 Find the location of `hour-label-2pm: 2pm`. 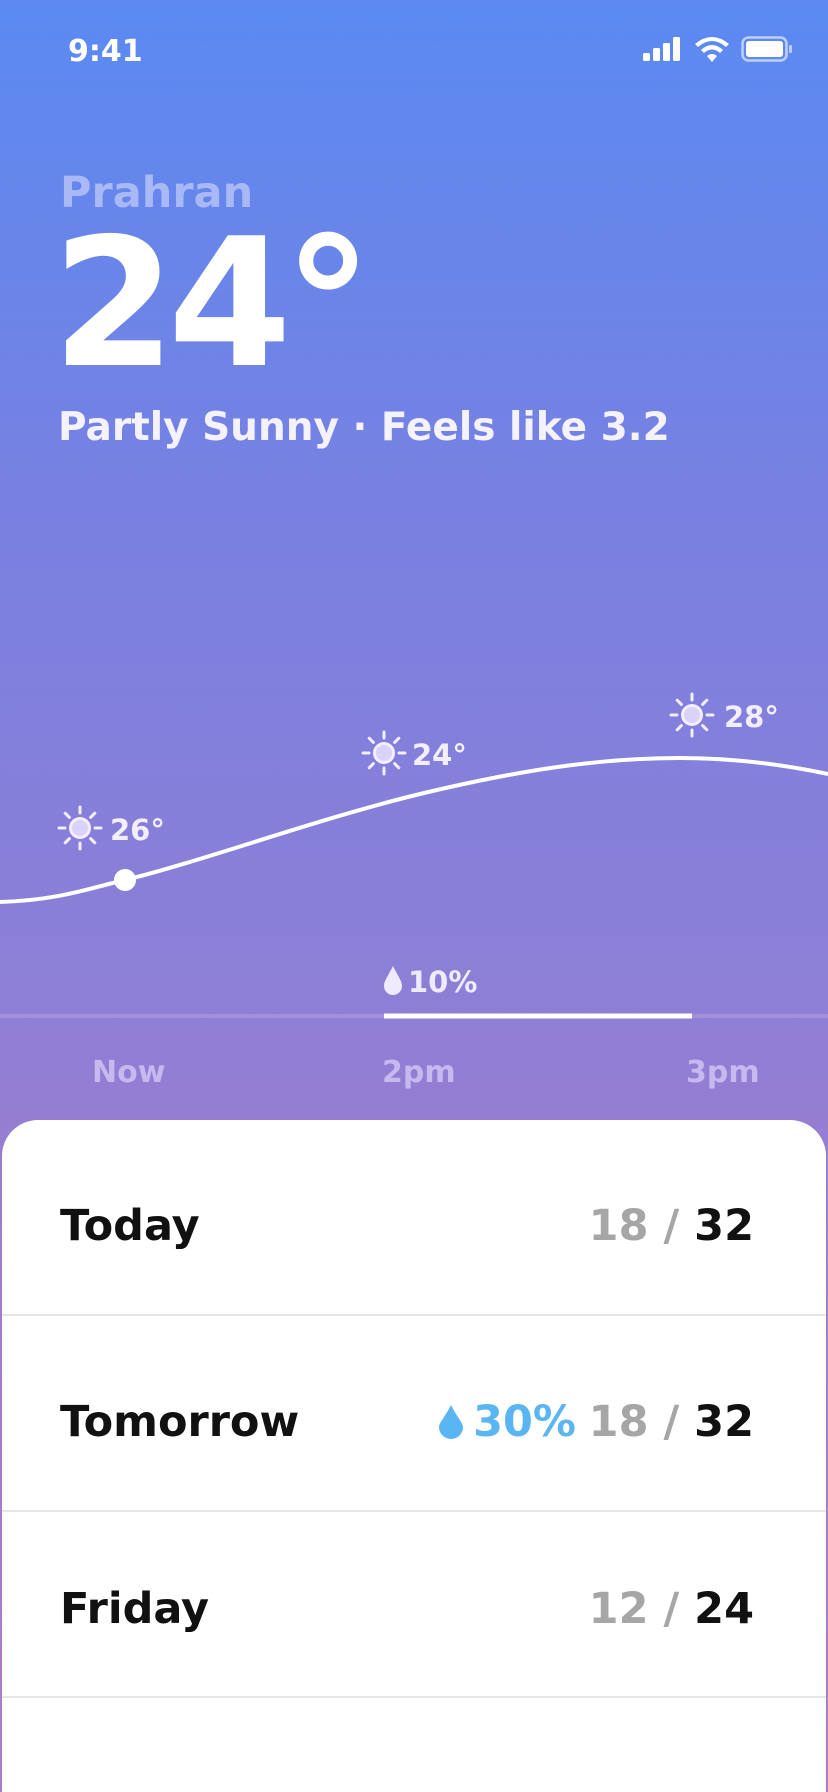

hour-label-2pm: 2pm is located at coordinates (419, 1072).